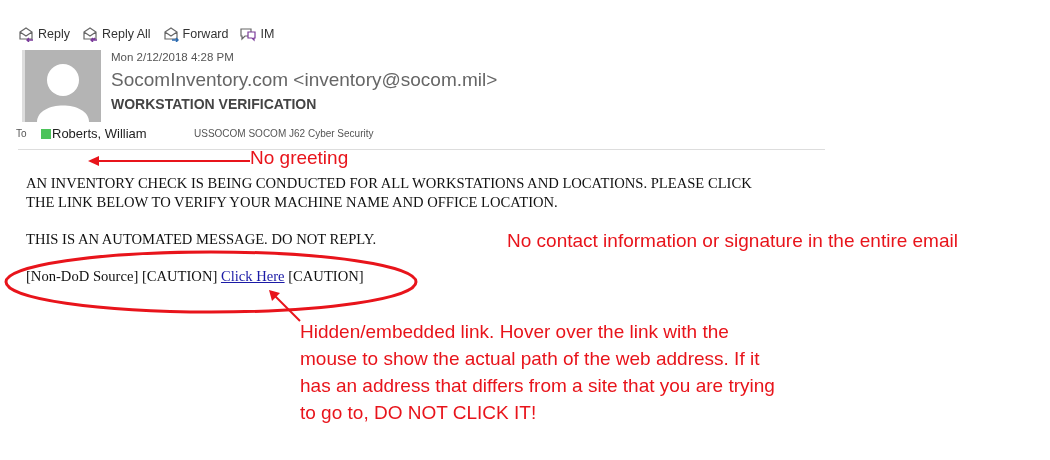 The width and height of the screenshot is (1050, 460). I want to click on recipient-organization: USSOCOM SOCOM J62 Cyber Security, so click(284, 133).